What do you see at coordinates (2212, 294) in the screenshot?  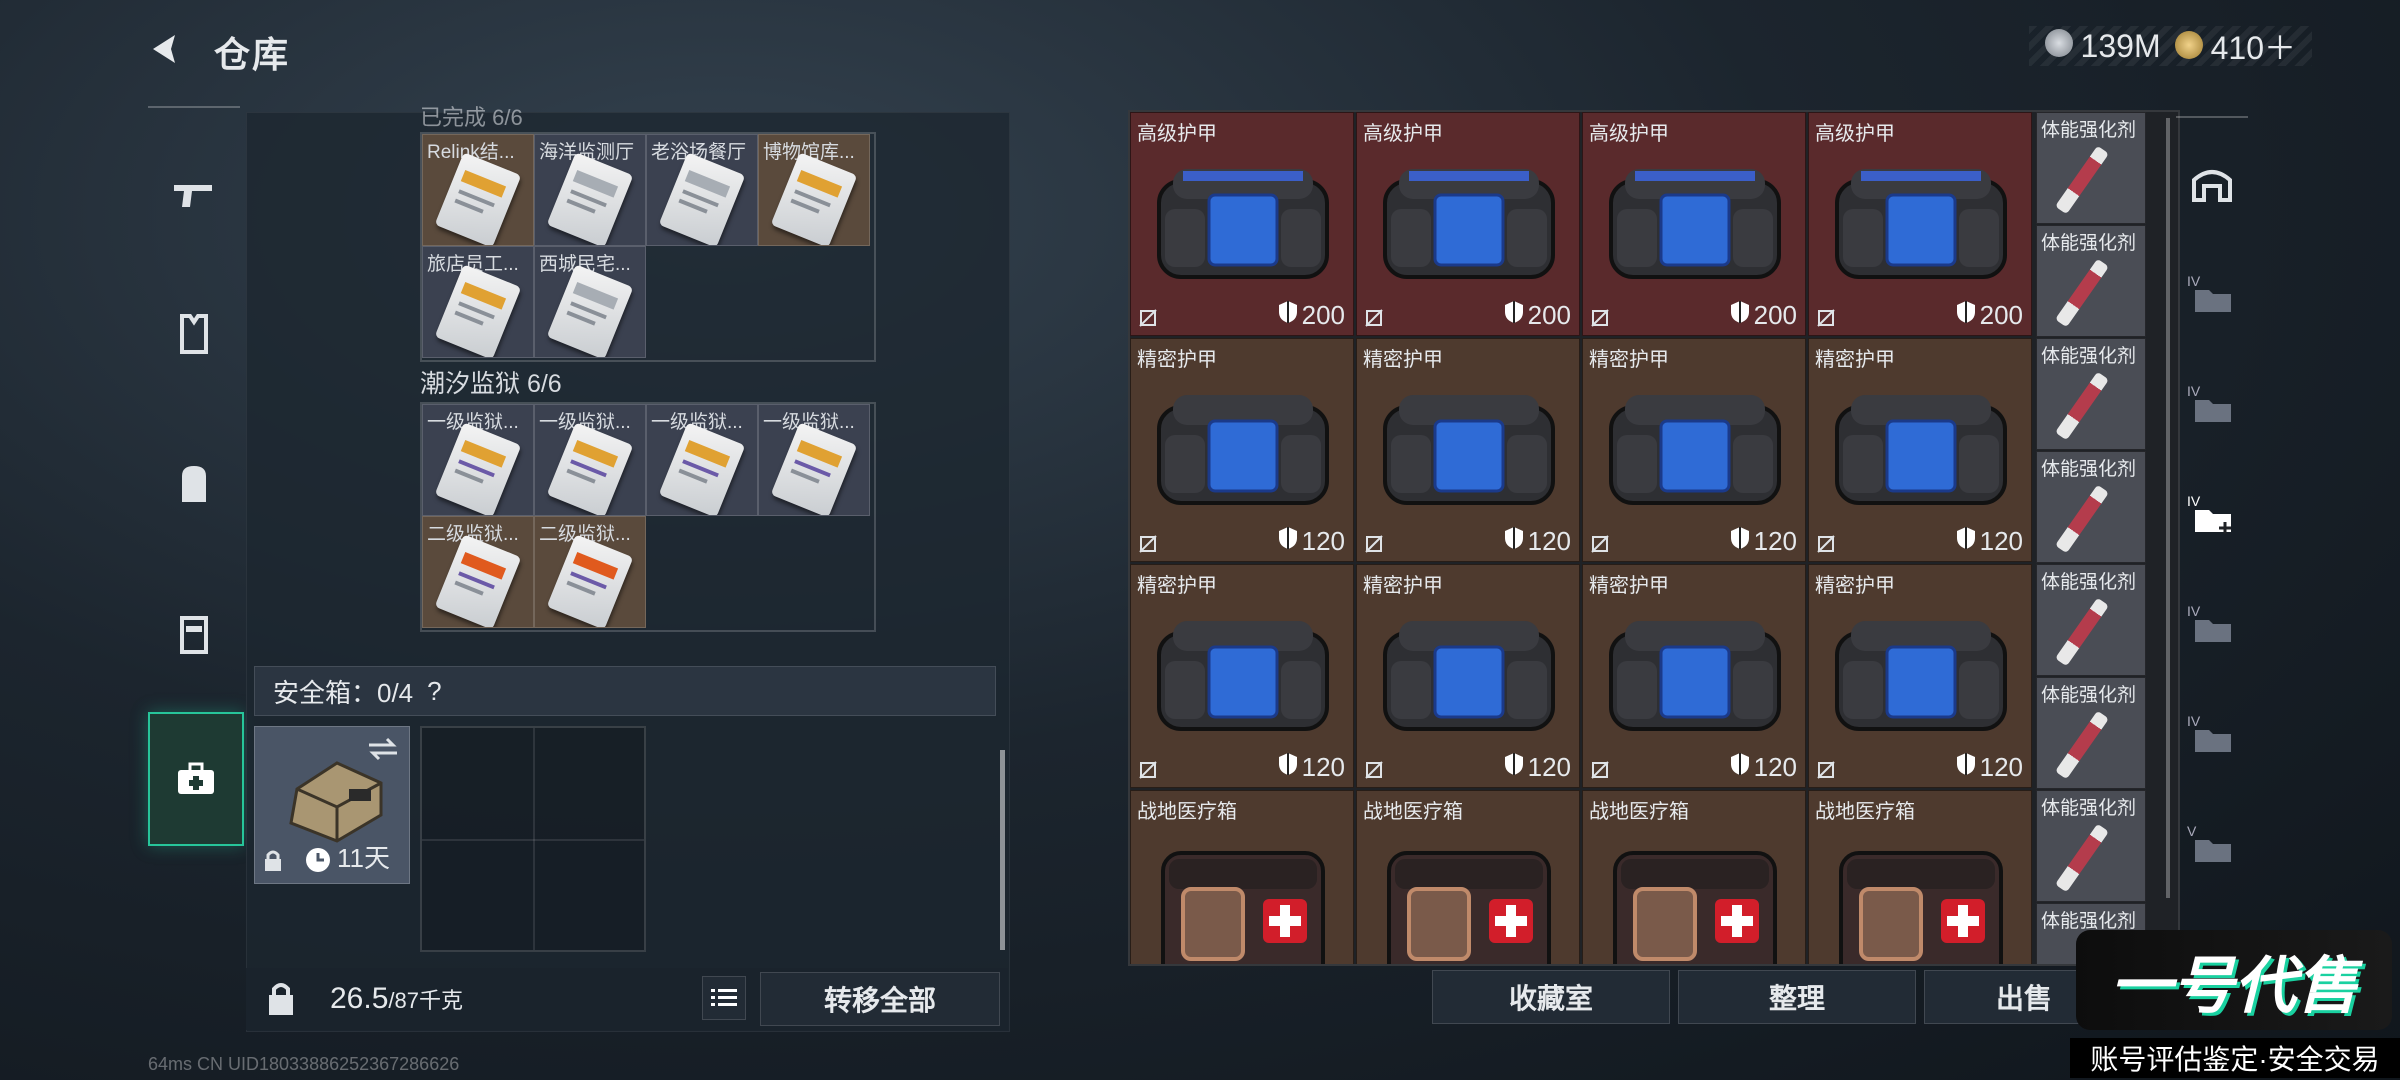 I see `tab-storage-1: IV` at bounding box center [2212, 294].